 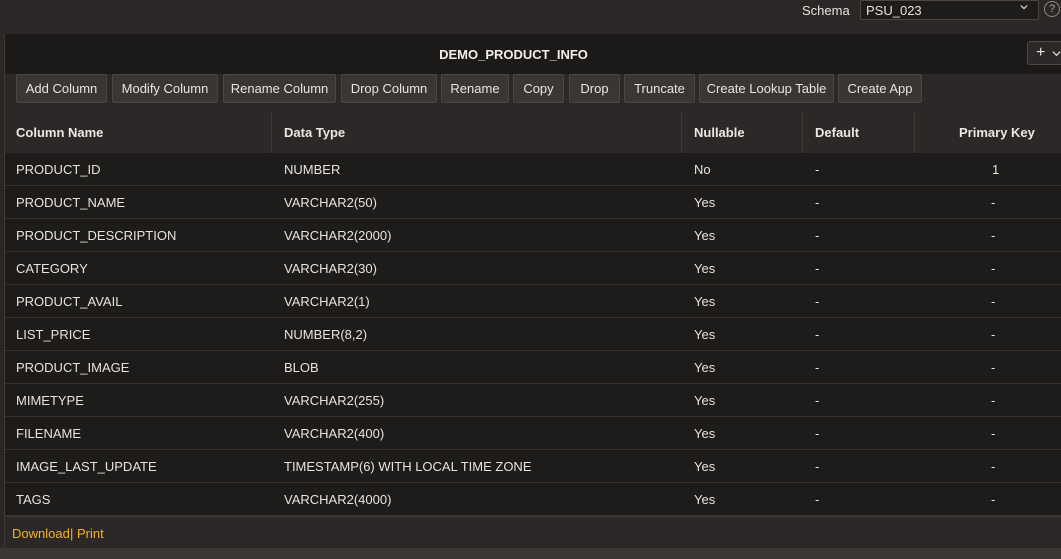 What do you see at coordinates (1041, 52) in the screenshot?
I see `plus-icon: +` at bounding box center [1041, 52].